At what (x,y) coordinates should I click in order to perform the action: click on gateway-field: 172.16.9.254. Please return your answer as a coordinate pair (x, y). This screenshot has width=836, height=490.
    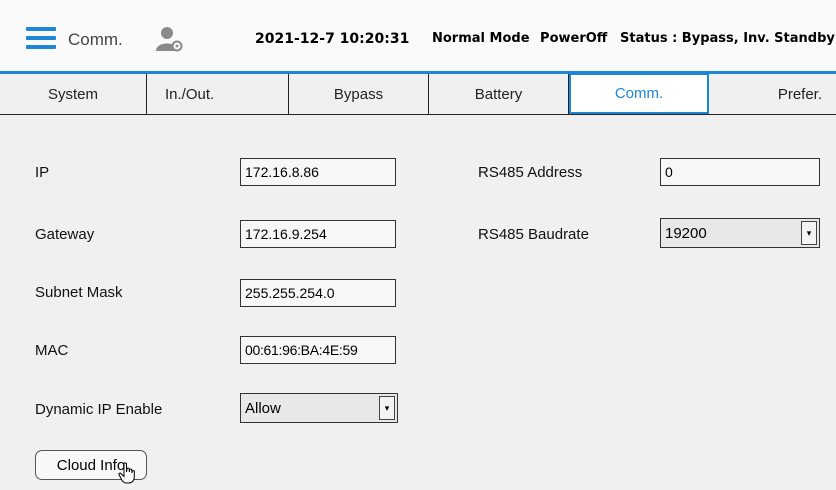
    Looking at the image, I should click on (318, 234).